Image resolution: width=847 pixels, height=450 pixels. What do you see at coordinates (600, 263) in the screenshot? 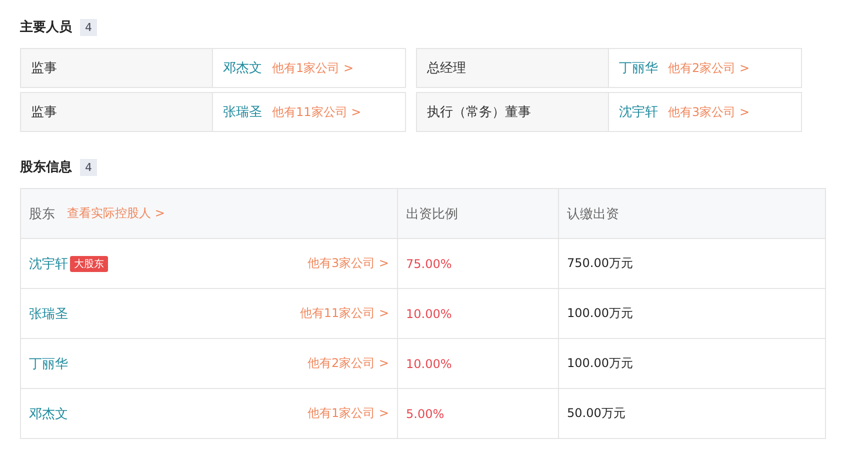
I see `amount-text: 750.00万元` at bounding box center [600, 263].